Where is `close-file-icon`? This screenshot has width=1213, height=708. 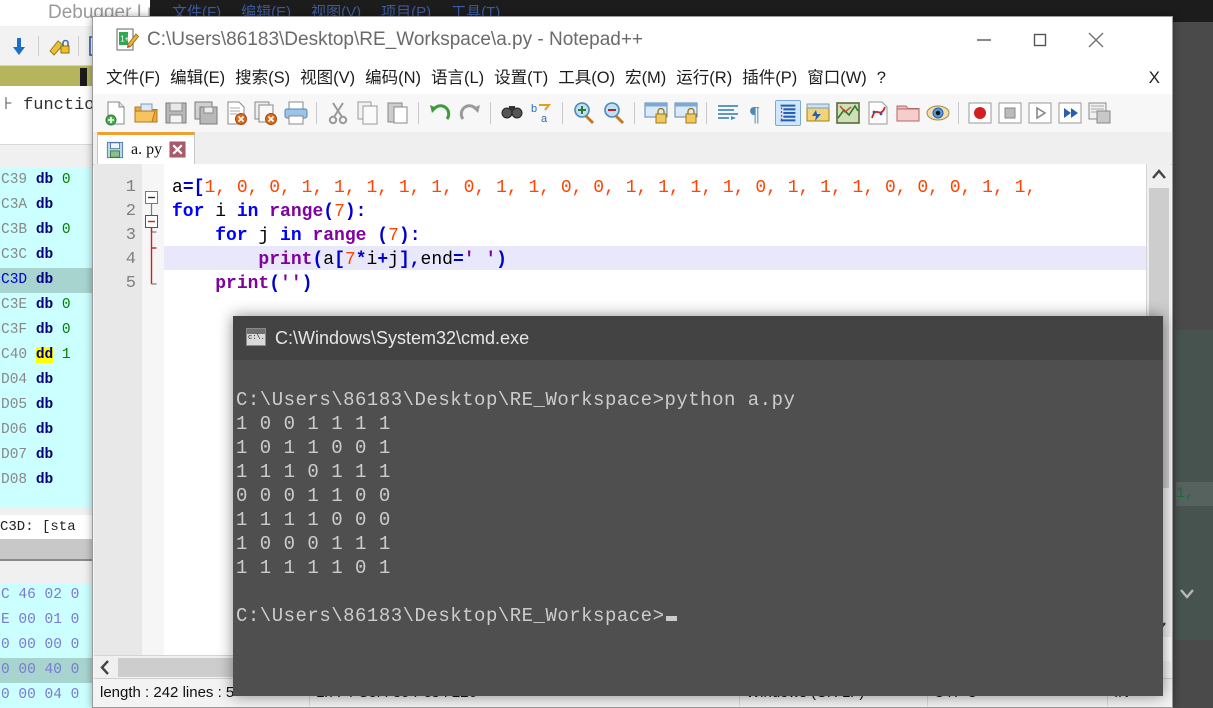
close-file-icon is located at coordinates (236, 113).